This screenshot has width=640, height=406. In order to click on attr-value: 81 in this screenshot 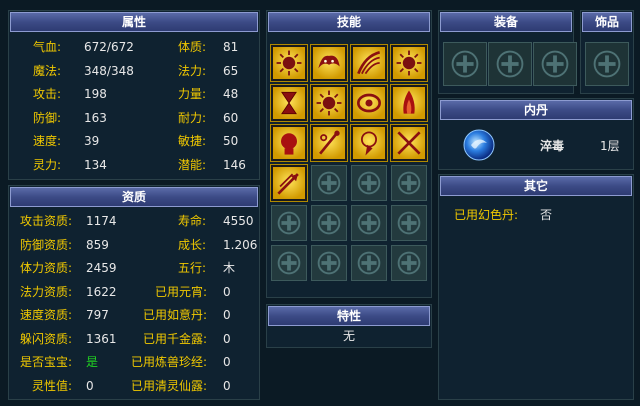, I will do `click(231, 47)`.